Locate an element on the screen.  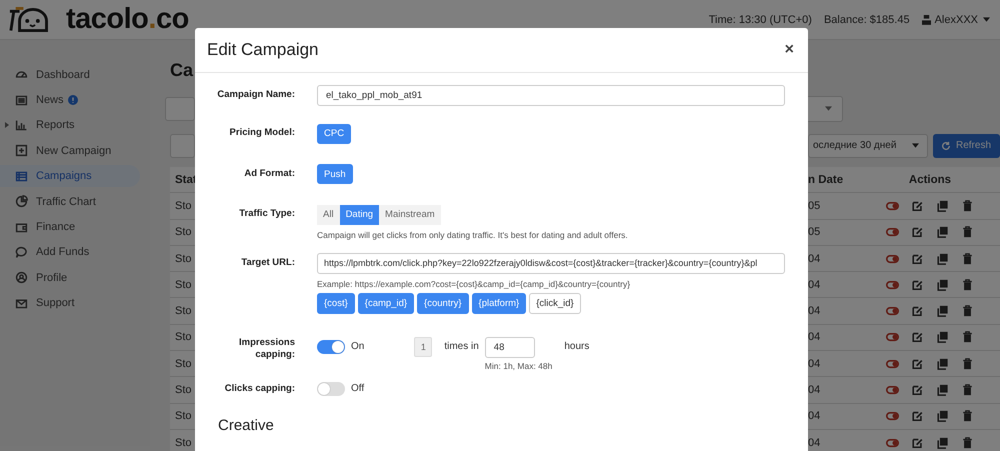
column-header: Actions is located at coordinates (930, 180).